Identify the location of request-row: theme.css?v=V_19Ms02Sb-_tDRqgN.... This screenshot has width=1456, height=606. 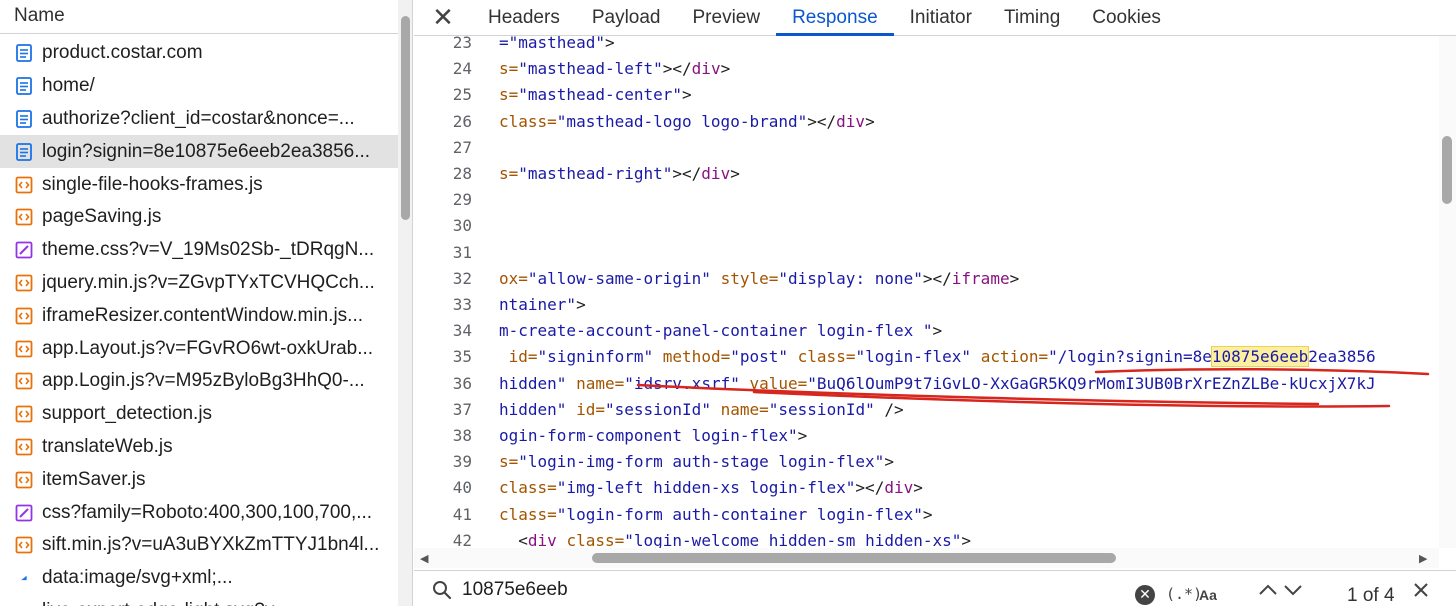
(199, 250).